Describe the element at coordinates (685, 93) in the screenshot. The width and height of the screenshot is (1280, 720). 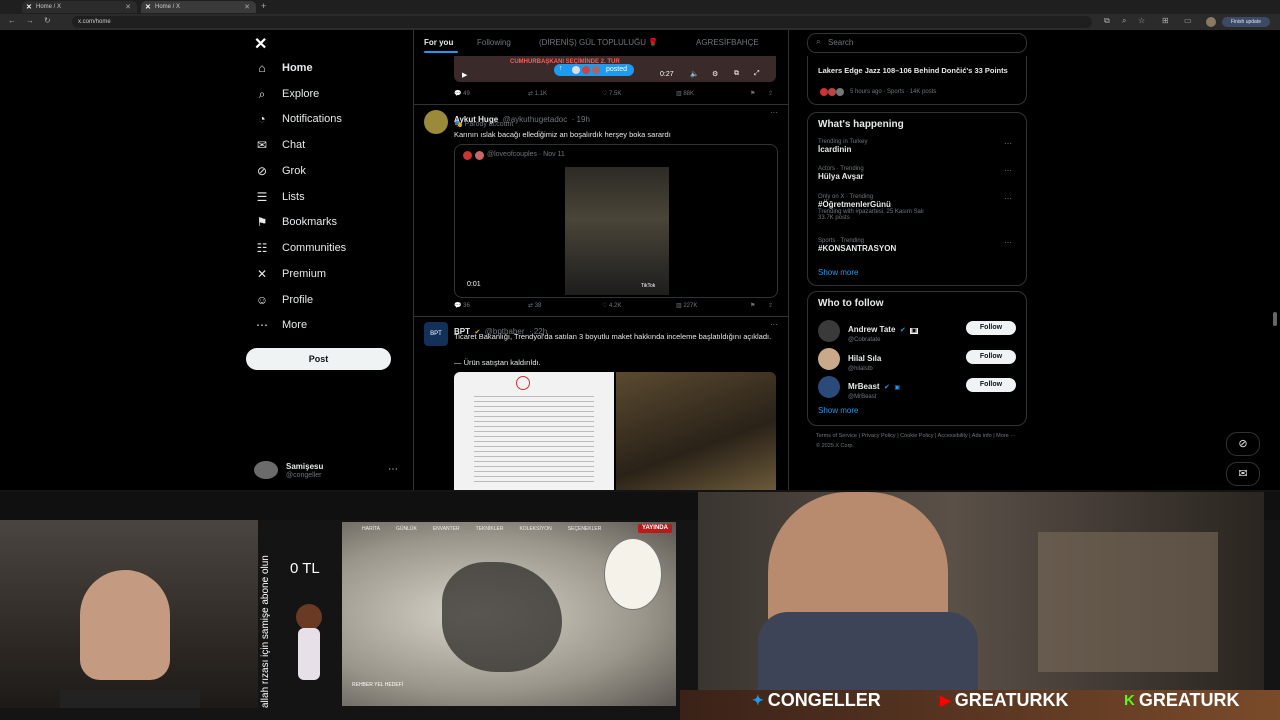
I see `view-count: ▥ 88K` at that location.